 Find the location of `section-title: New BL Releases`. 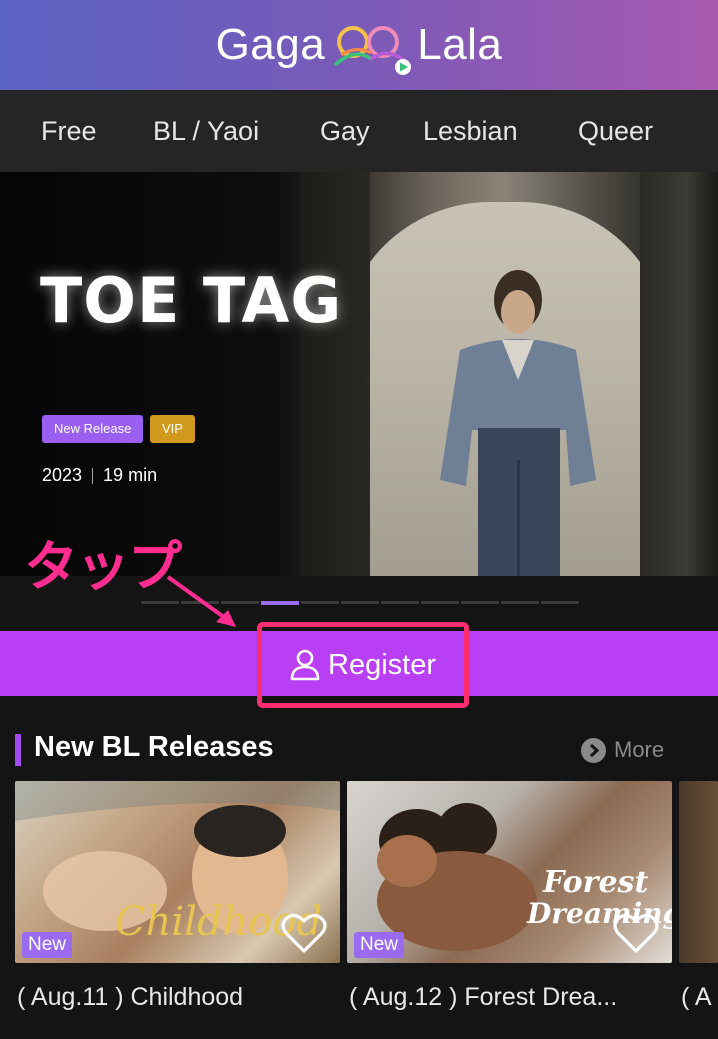

section-title: New BL Releases is located at coordinates (154, 747).